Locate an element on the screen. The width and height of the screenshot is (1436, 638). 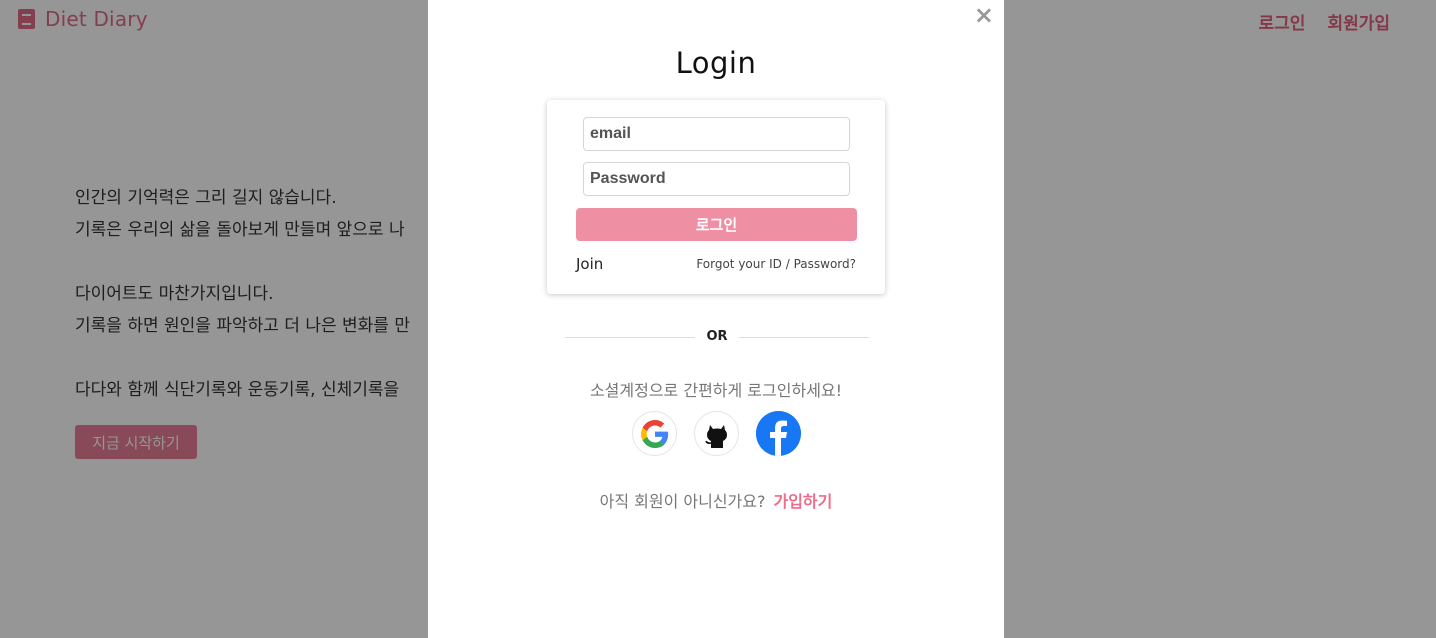
signup-prompt-text: 아직 회원이 아니신가요? is located at coordinates (682, 501).